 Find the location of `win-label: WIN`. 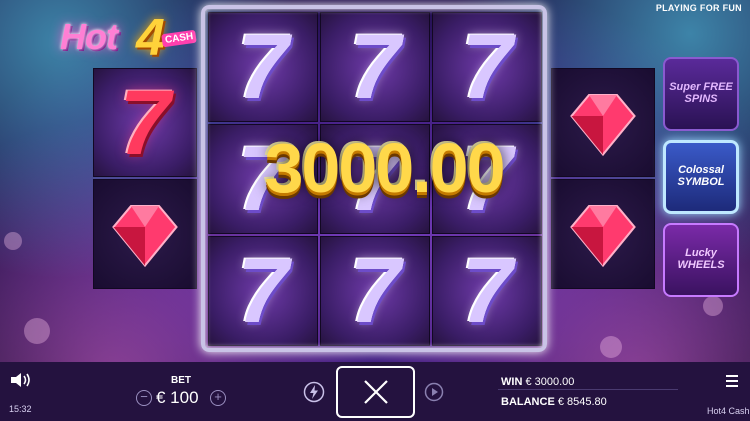

win-label: WIN is located at coordinates (512, 382).